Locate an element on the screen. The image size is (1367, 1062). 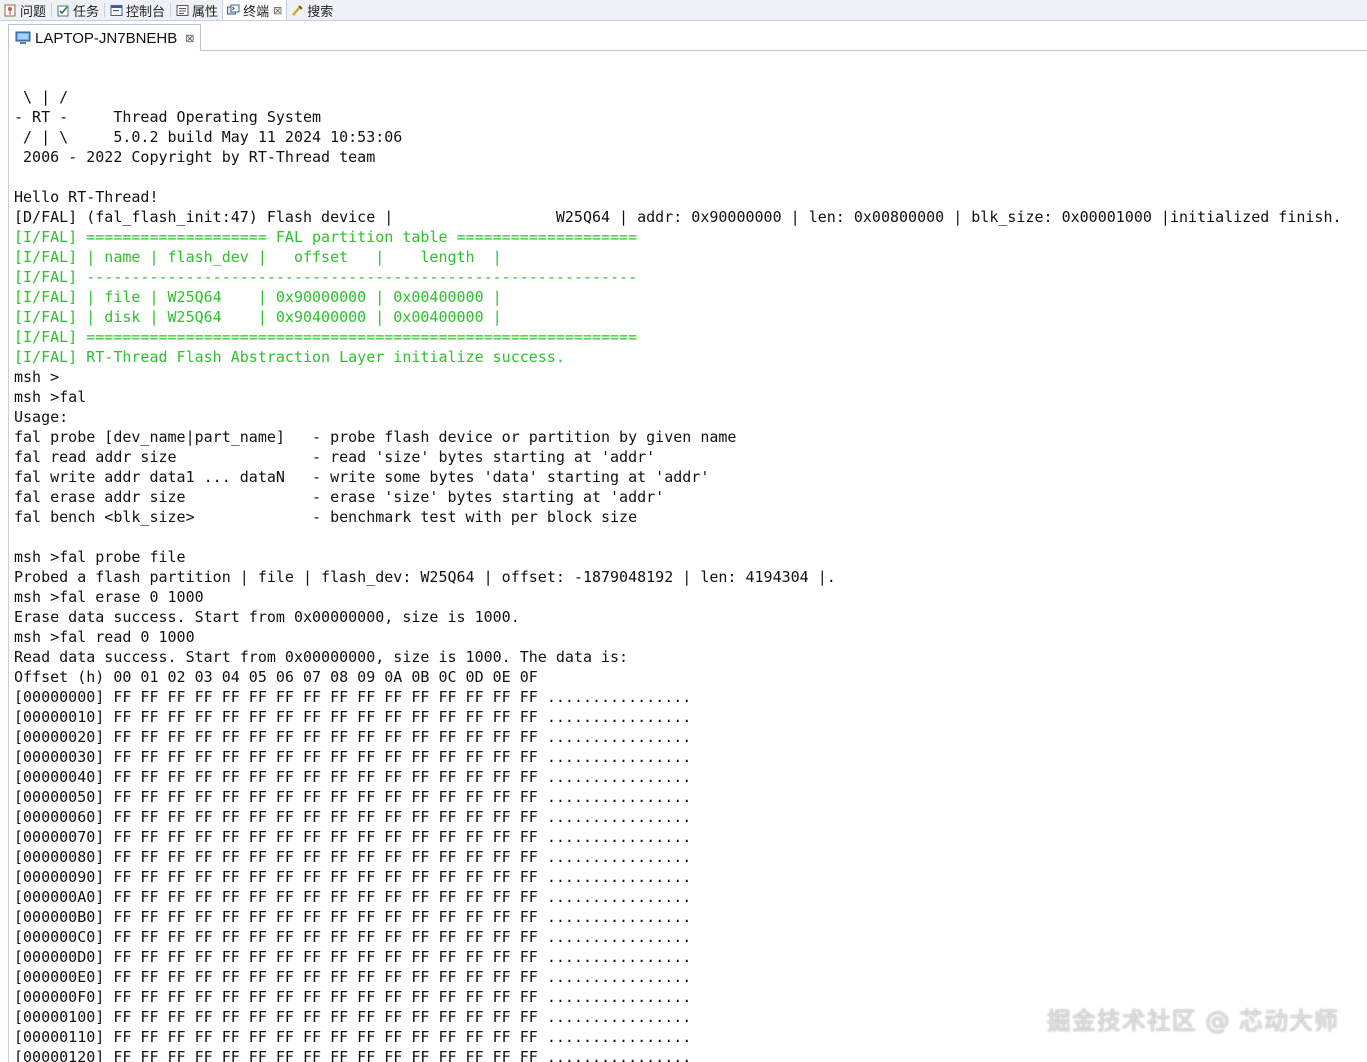
tab-label: 终端 is located at coordinates (256, 12).